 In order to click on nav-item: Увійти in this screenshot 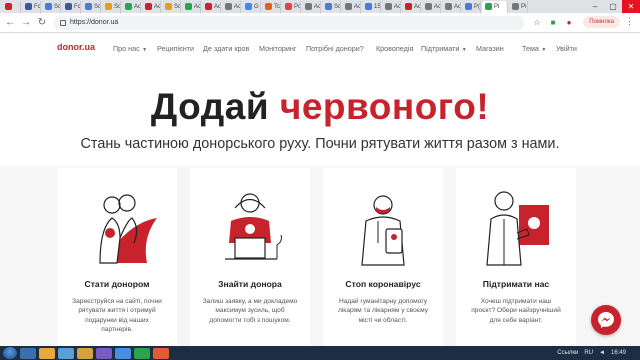, I will do `click(566, 48)`.